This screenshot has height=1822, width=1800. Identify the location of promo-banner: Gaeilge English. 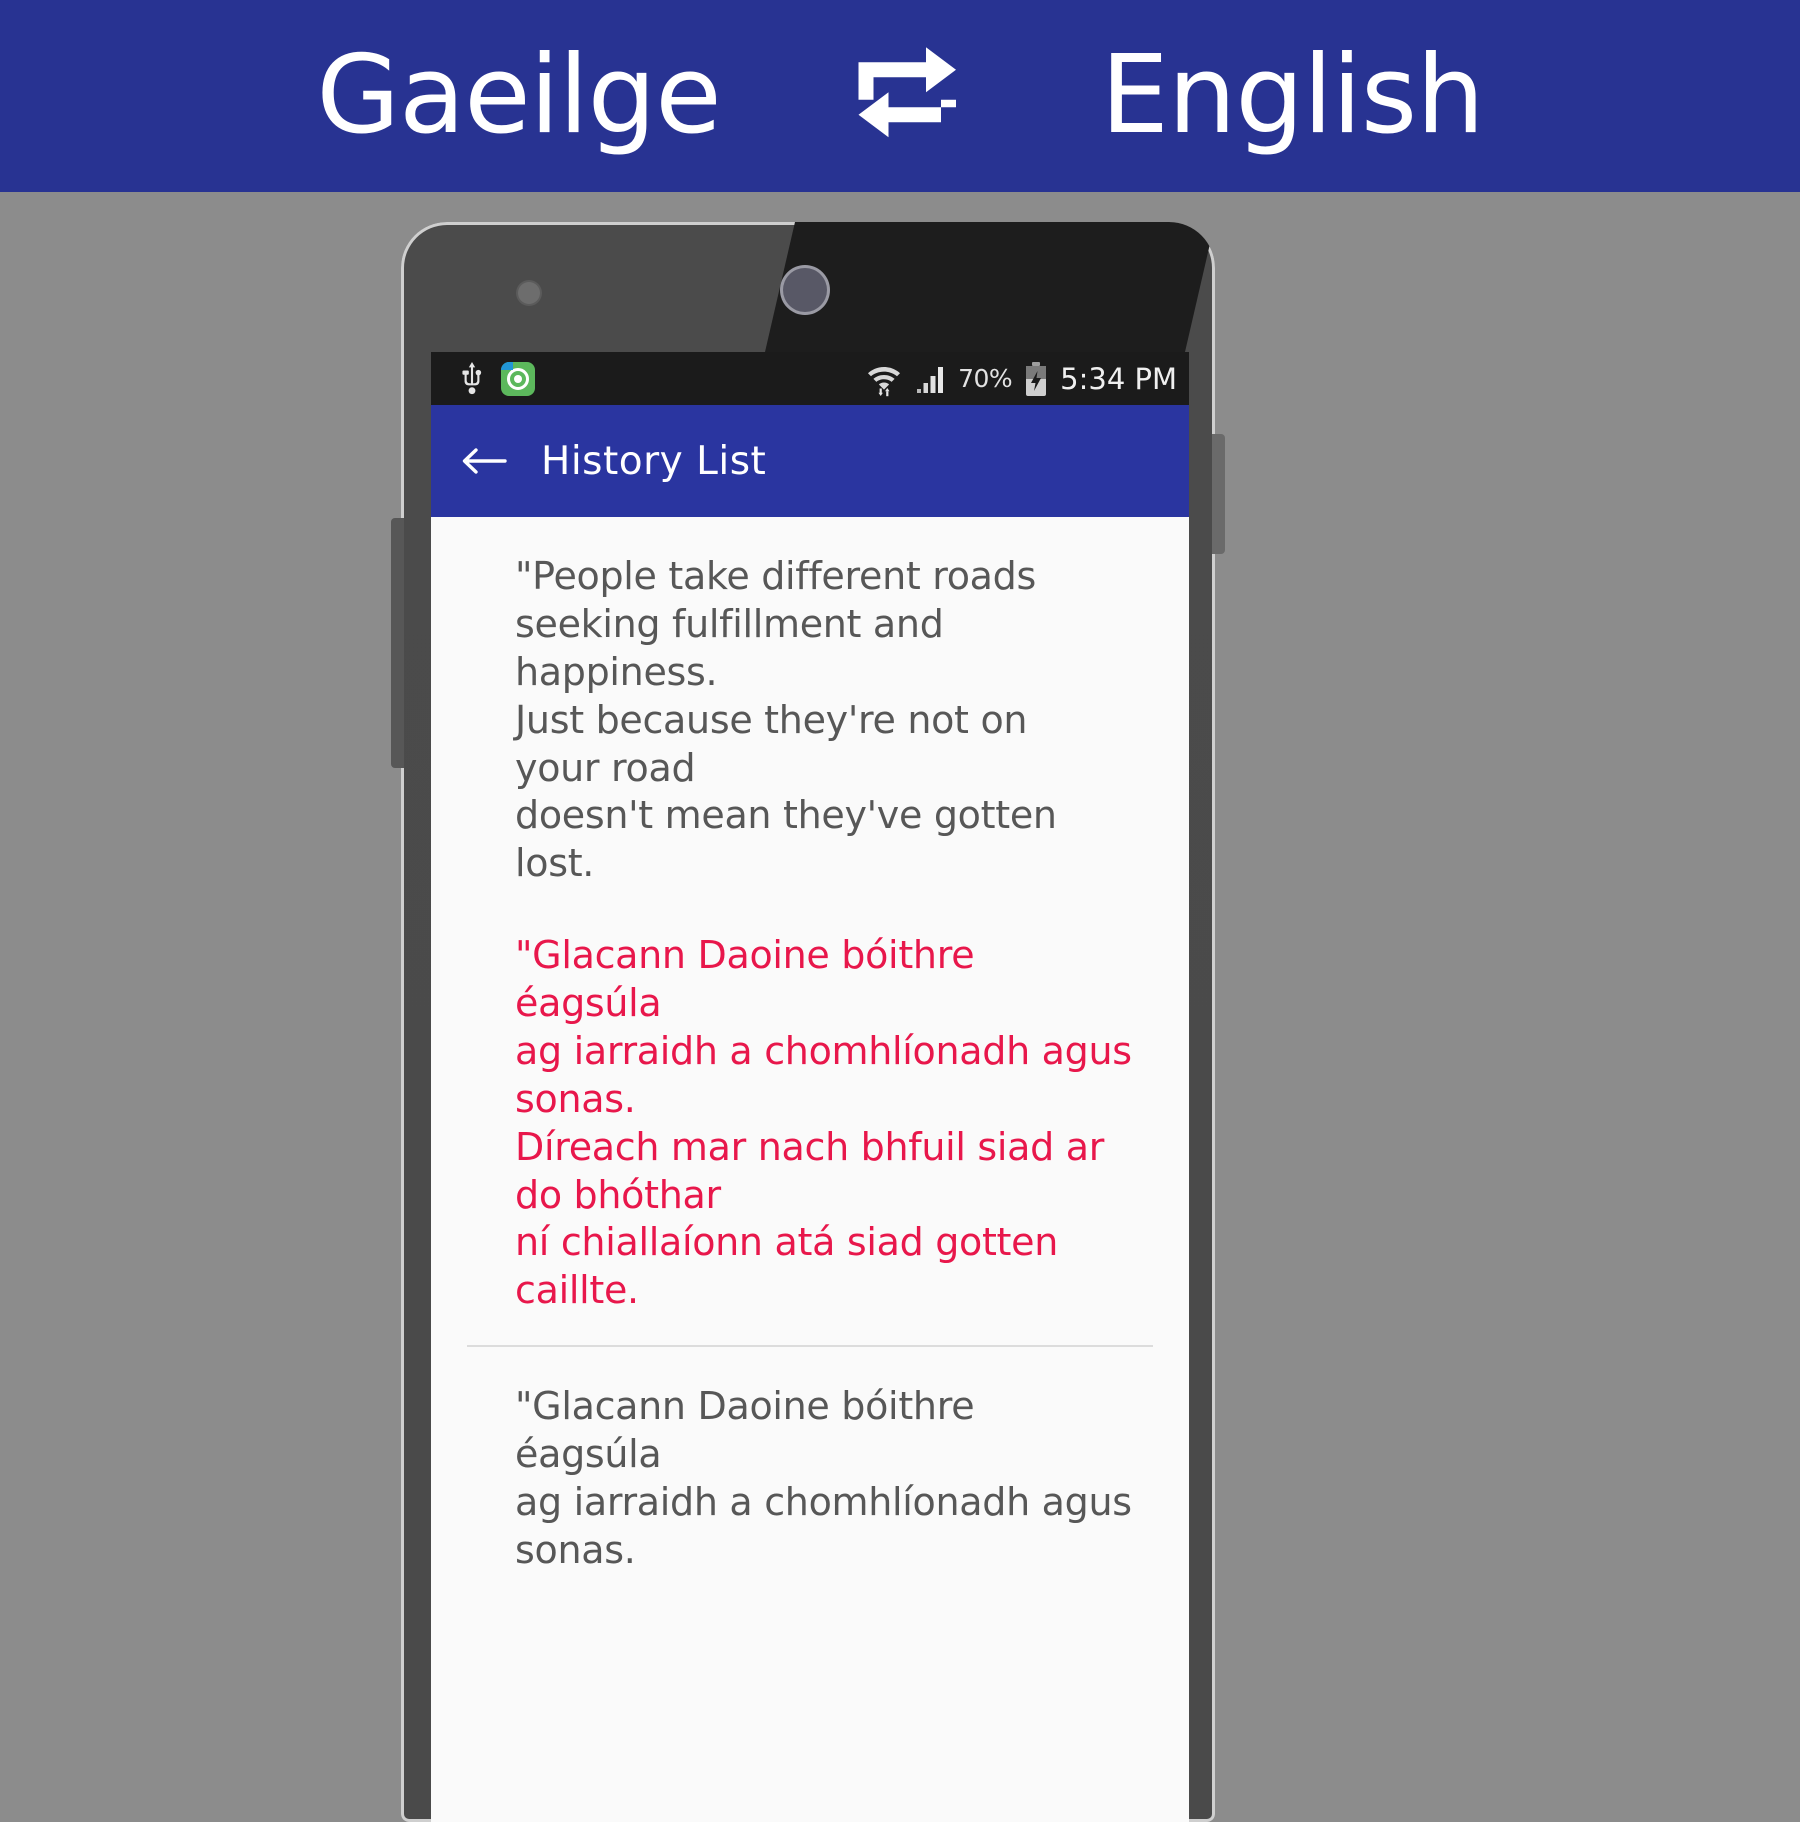
(900, 96).